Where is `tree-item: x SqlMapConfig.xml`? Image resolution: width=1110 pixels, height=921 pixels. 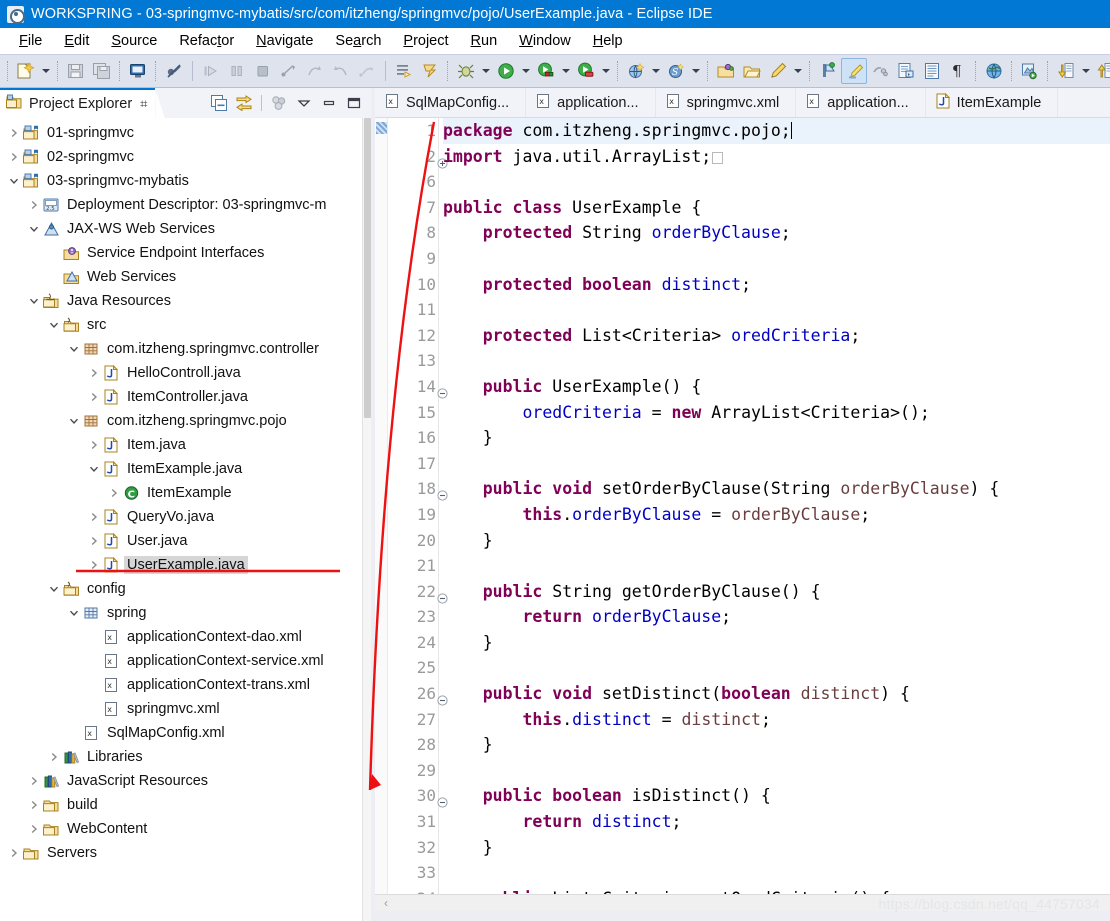
tree-item: x SqlMapConfig.xml is located at coordinates (185, 733).